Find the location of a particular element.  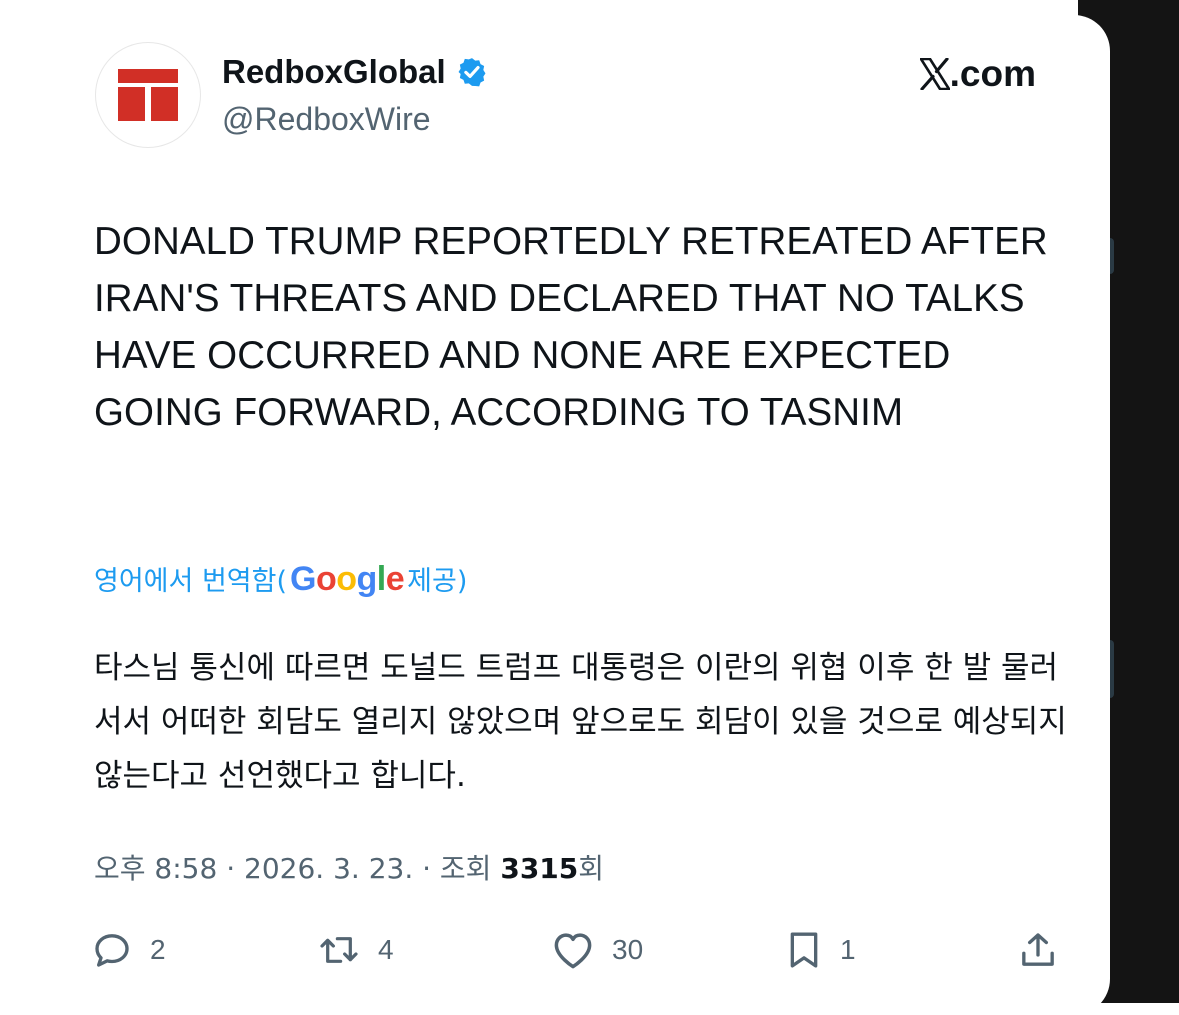

post-meta: 오후 8:58 · 2026. 3. 23. · 조회 3315회 is located at coordinates (349, 867).